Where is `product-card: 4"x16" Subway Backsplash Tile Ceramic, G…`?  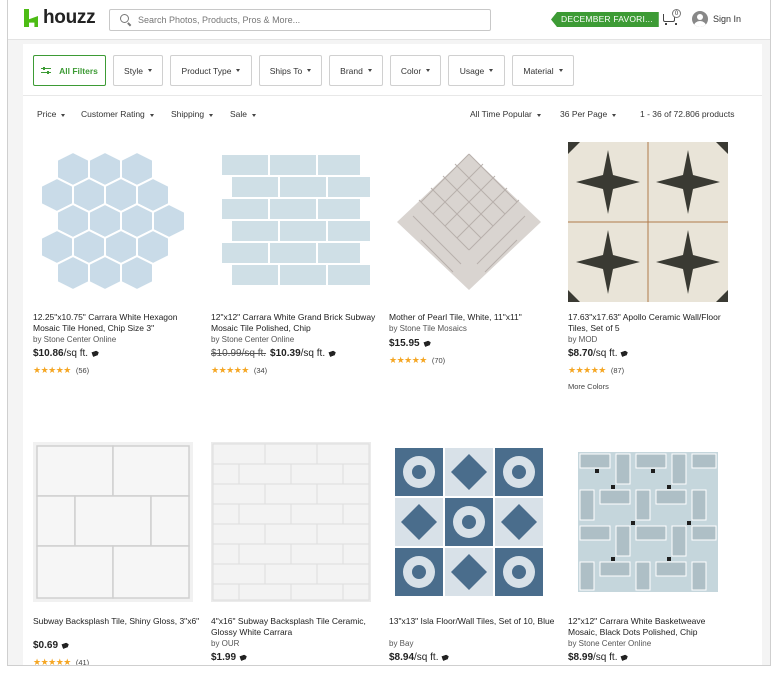 product-card: 4"x16" Subway Backsplash Tile Ceramic, G… is located at coordinates (295, 553).